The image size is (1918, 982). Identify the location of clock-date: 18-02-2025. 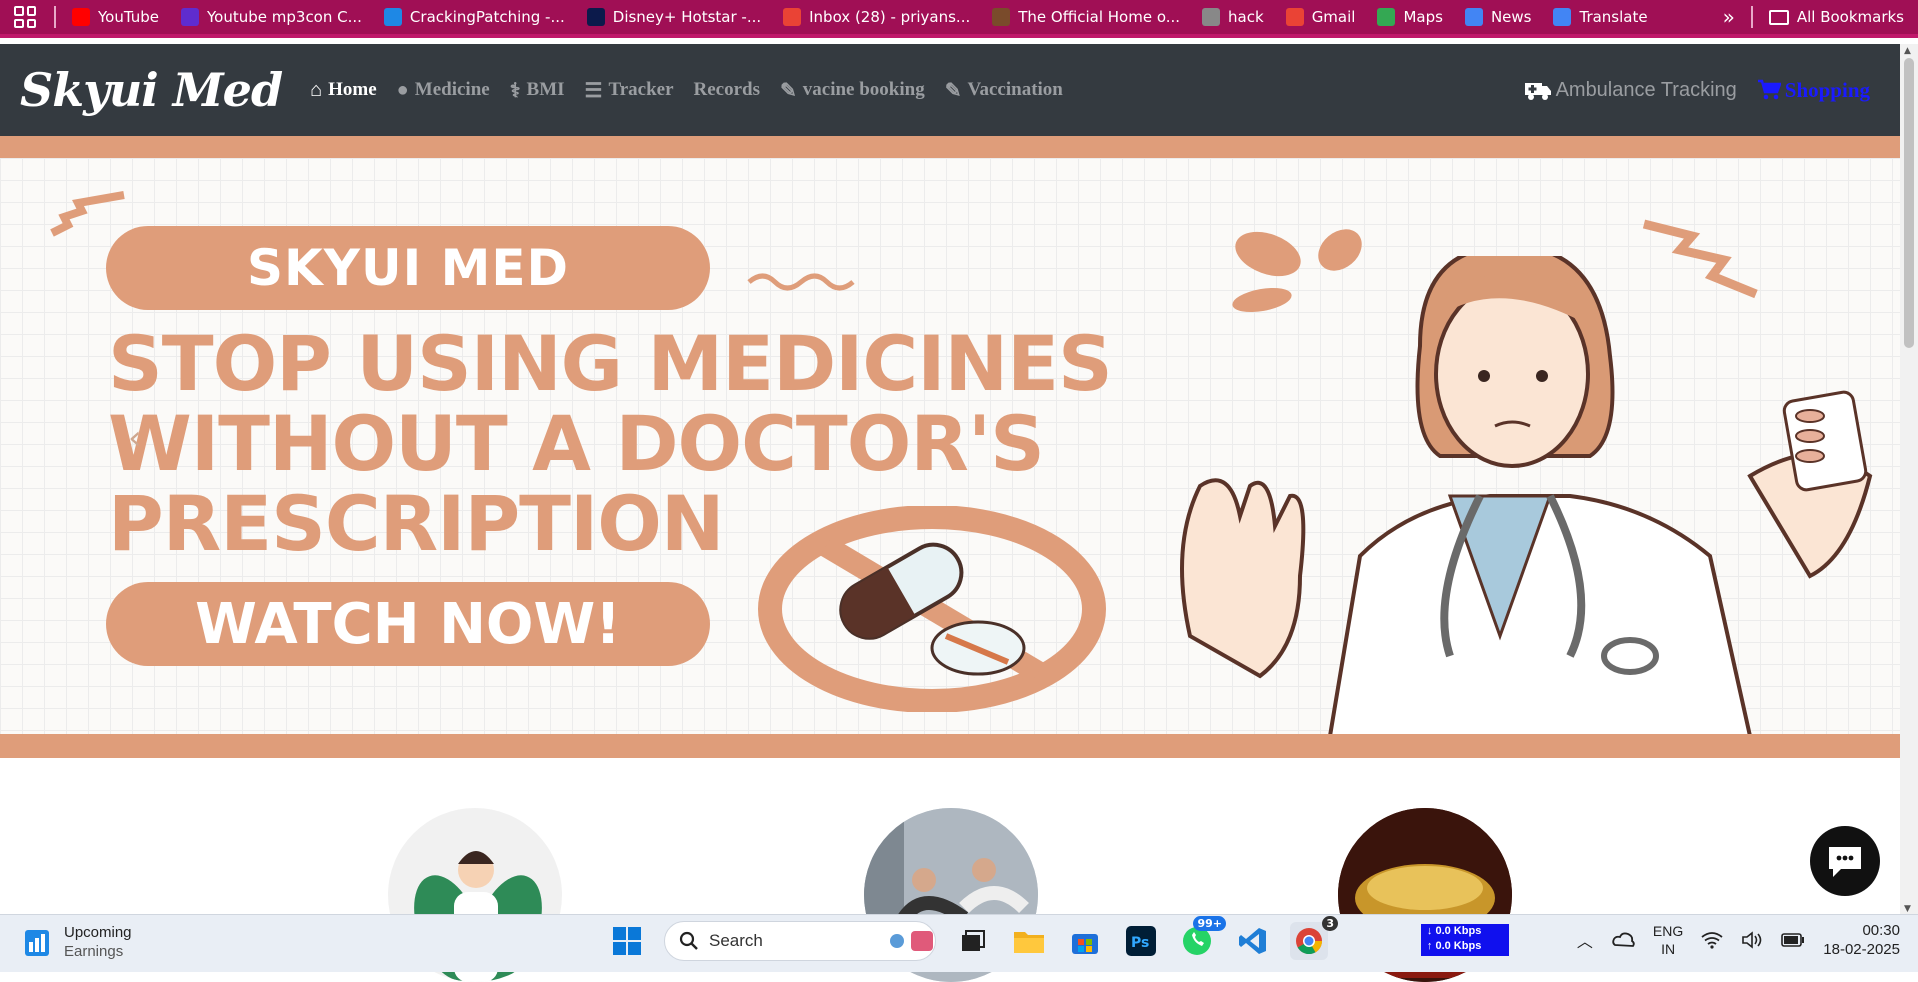
(1861, 949).